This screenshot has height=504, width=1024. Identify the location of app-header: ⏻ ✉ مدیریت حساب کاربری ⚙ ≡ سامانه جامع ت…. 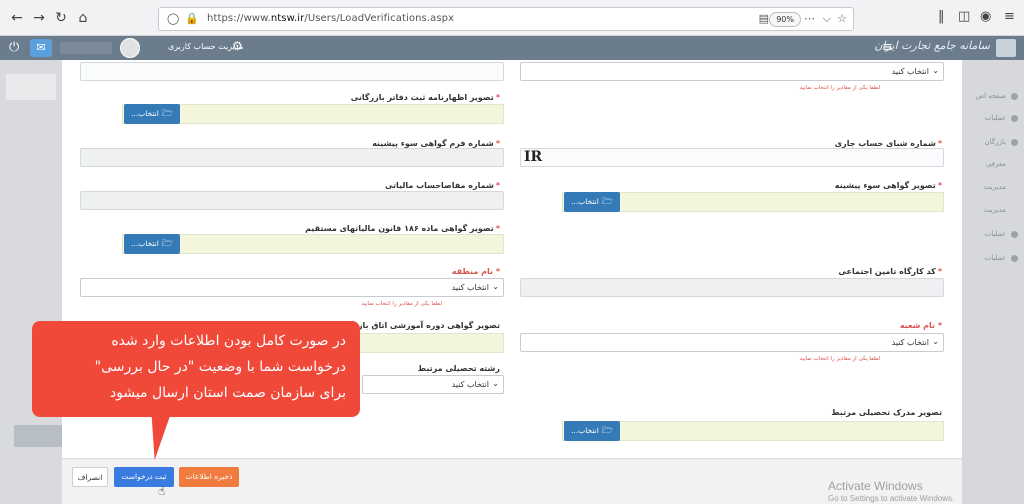
(512, 48).